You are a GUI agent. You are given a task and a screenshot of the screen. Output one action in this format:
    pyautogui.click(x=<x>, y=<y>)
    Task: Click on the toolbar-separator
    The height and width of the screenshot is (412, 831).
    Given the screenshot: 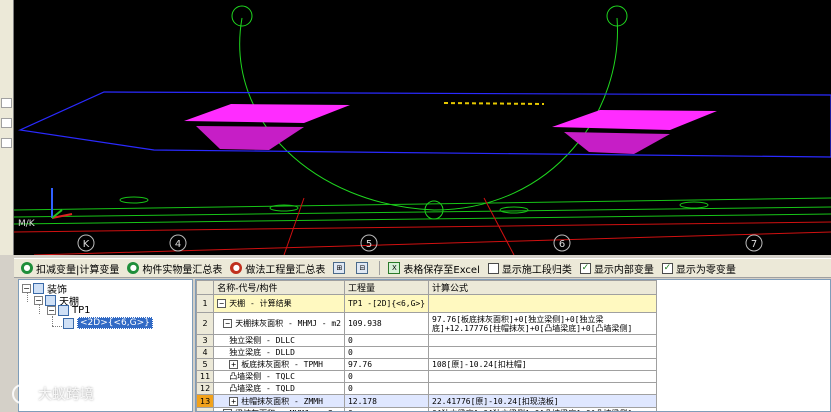 What is the action you would take?
    pyautogui.click(x=380, y=268)
    